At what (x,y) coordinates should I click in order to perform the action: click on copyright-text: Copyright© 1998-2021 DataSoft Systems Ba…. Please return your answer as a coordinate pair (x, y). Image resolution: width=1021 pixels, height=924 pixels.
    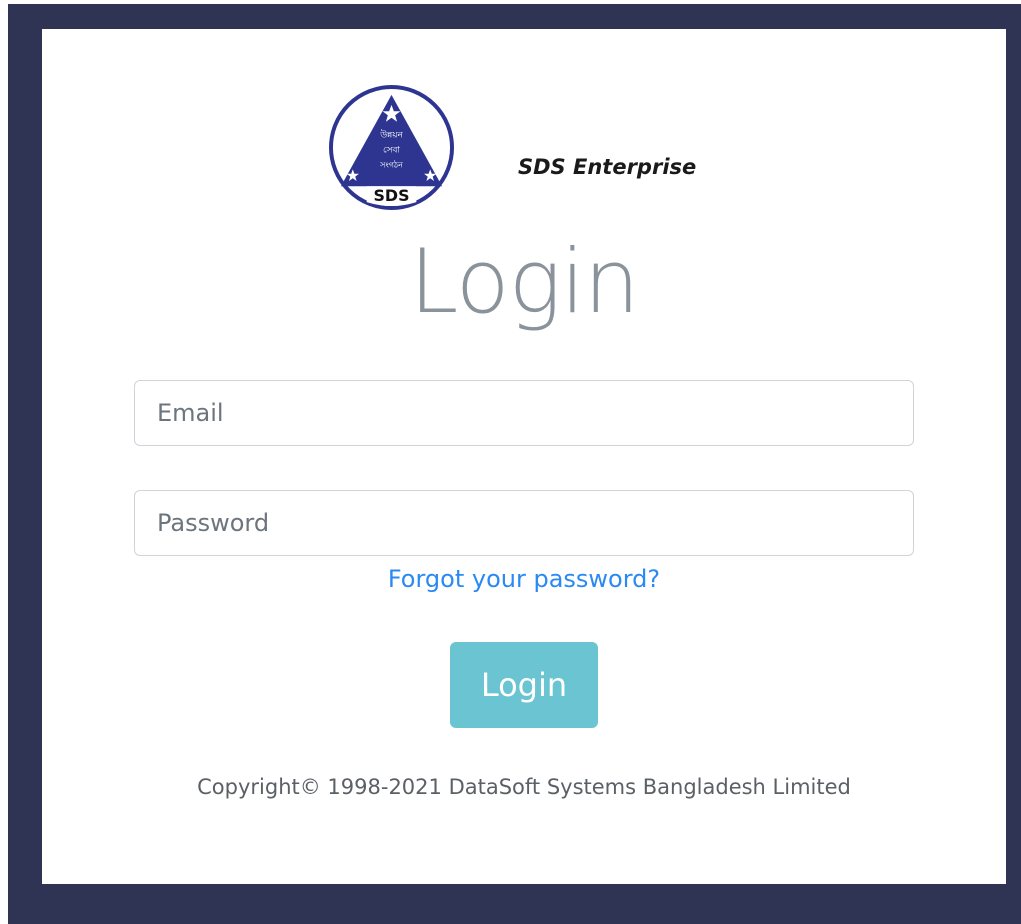
    Looking at the image, I should click on (524, 787).